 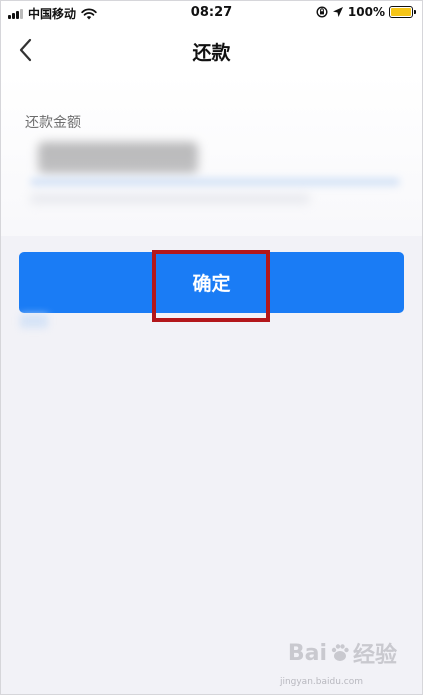 What do you see at coordinates (34, 321) in the screenshot?
I see `blurred-smudge` at bounding box center [34, 321].